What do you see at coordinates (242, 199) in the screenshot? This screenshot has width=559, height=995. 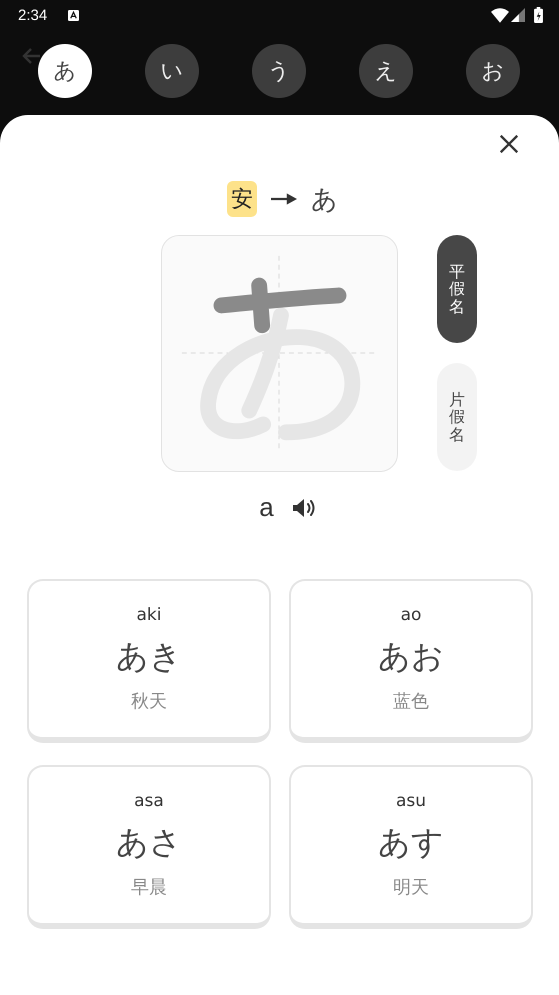 I see `origin-kanji: 安` at bounding box center [242, 199].